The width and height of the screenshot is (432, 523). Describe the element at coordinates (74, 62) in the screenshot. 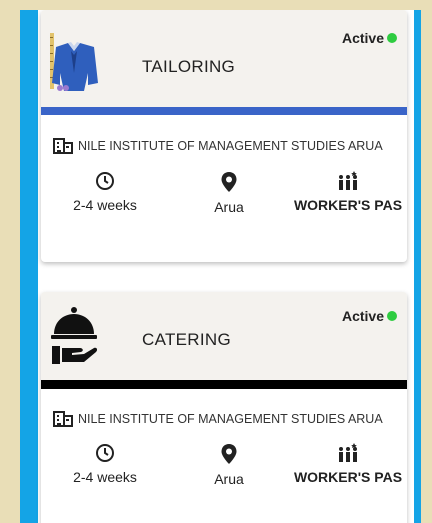

I see `tailoring-suit-icon` at that location.